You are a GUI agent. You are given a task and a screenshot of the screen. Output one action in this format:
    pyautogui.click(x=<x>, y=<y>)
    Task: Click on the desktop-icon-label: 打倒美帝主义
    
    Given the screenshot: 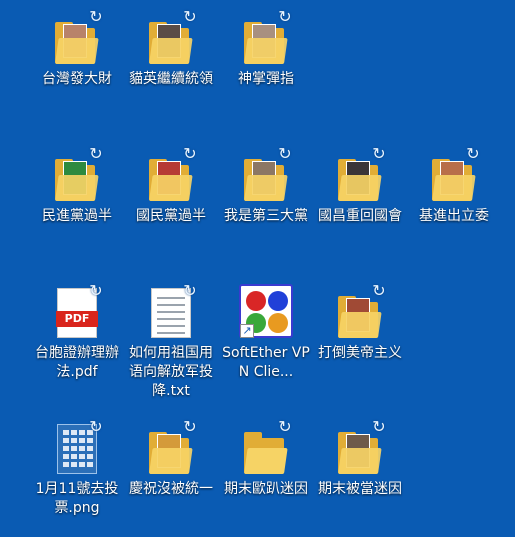 What is the action you would take?
    pyautogui.click(x=360, y=353)
    